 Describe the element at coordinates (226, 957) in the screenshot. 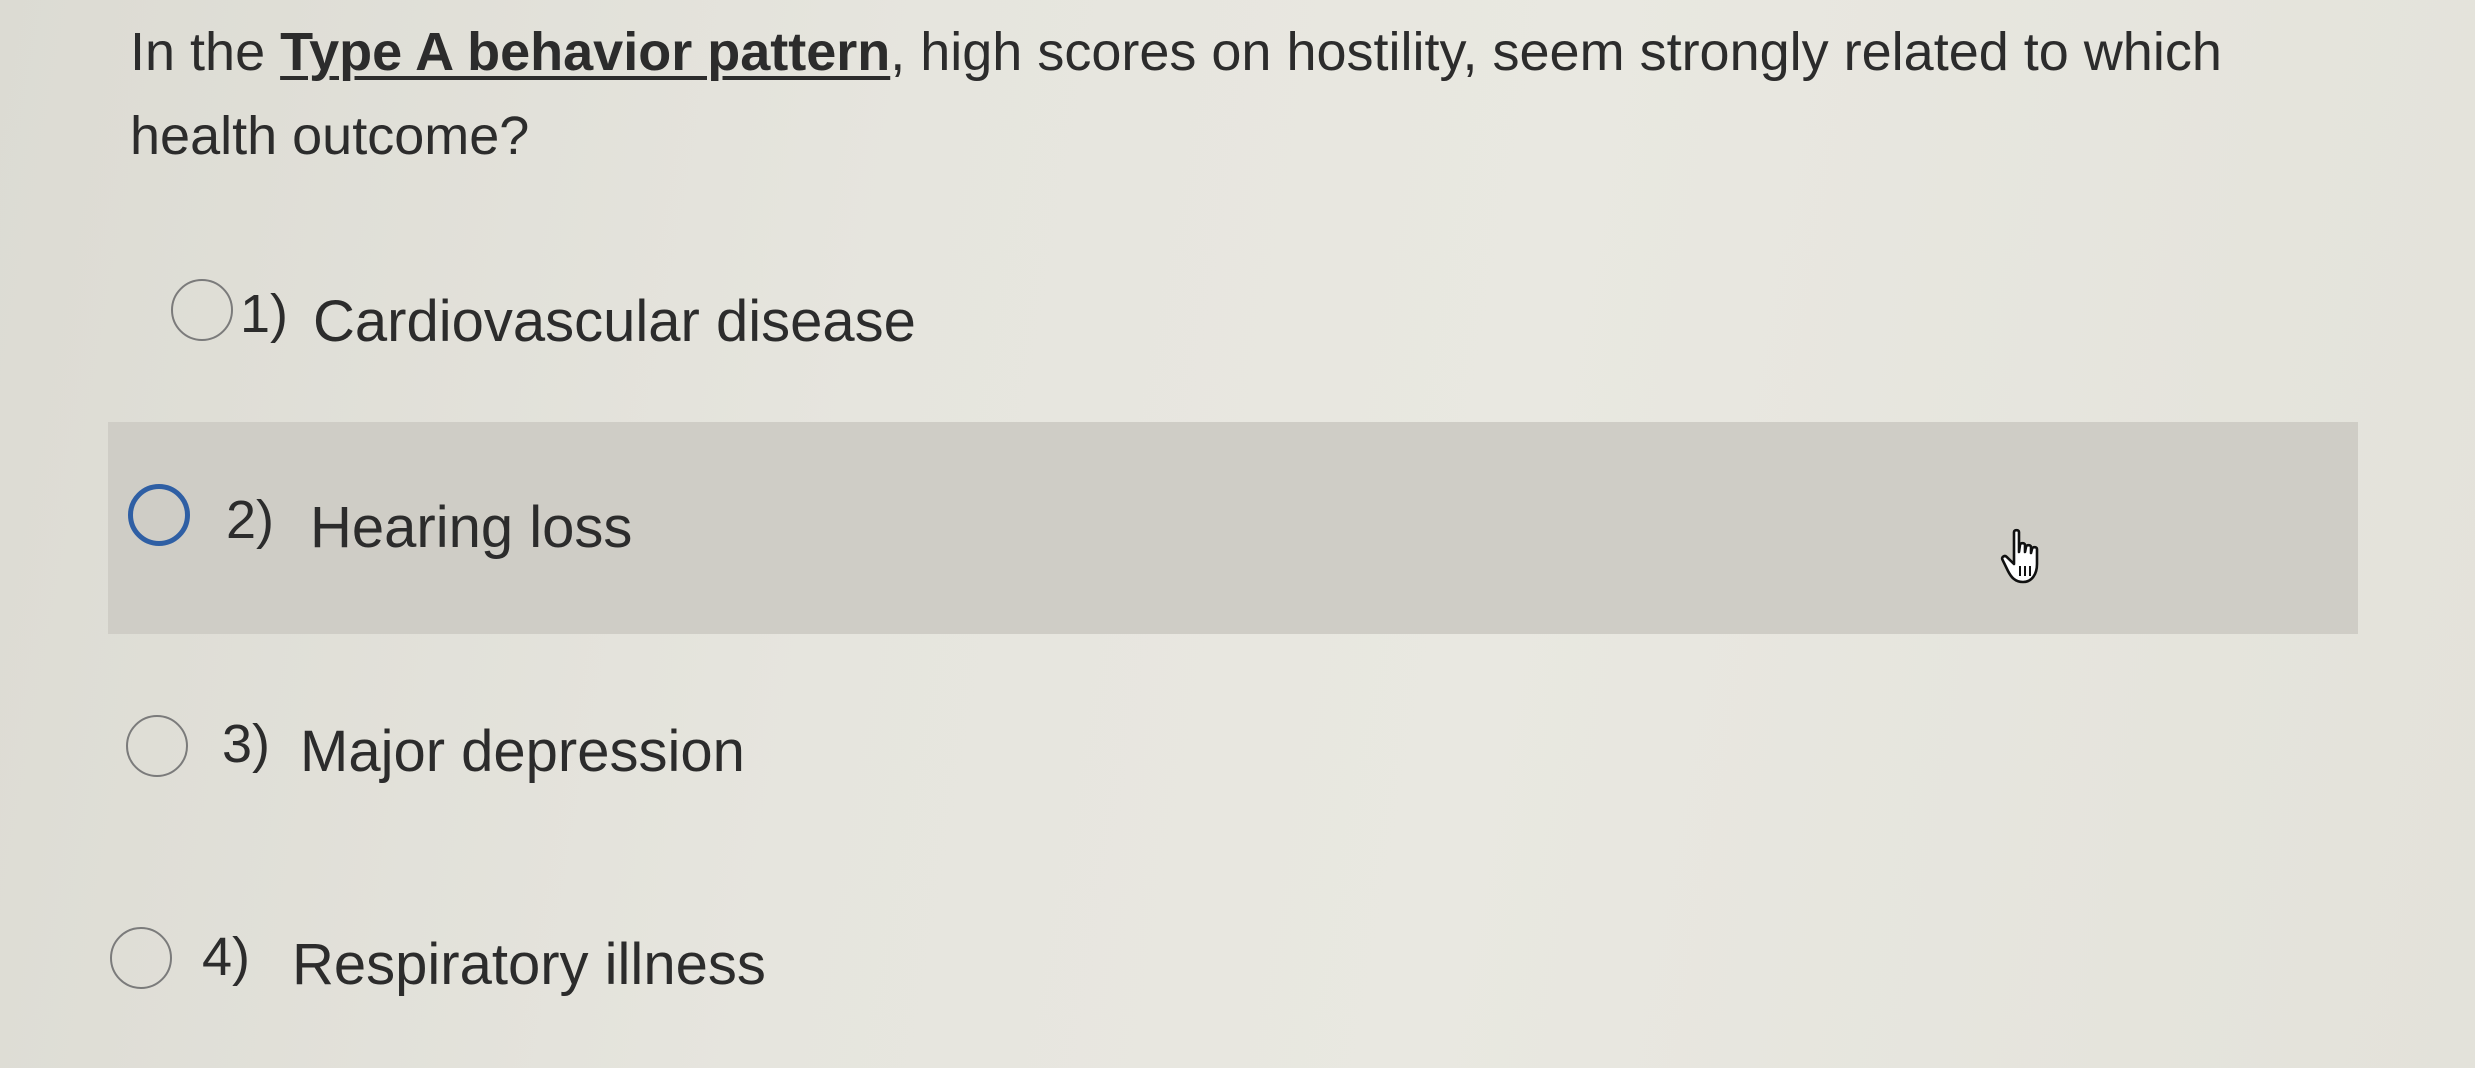

I see `option-4-number: 4)` at that location.